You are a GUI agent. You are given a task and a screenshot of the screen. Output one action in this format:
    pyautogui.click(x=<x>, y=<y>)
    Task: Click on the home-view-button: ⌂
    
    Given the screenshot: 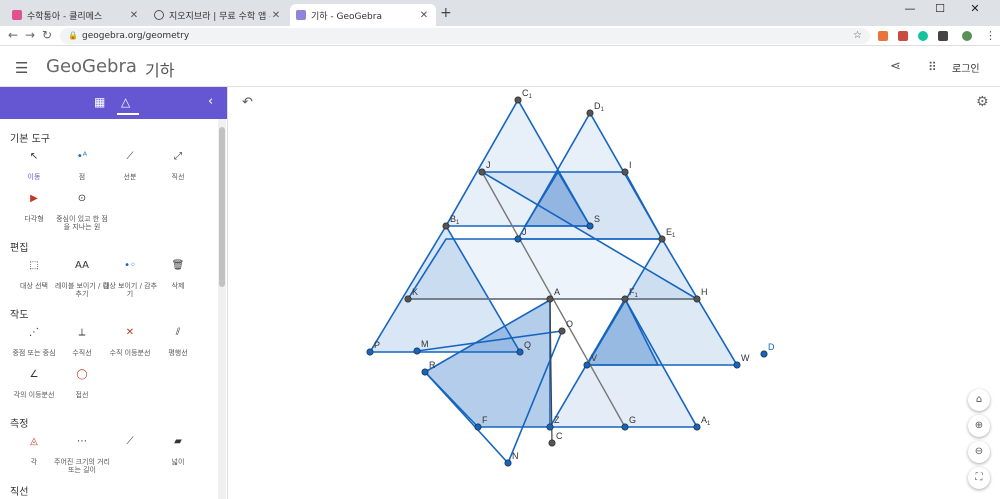 What is the action you would take?
    pyautogui.click(x=979, y=400)
    